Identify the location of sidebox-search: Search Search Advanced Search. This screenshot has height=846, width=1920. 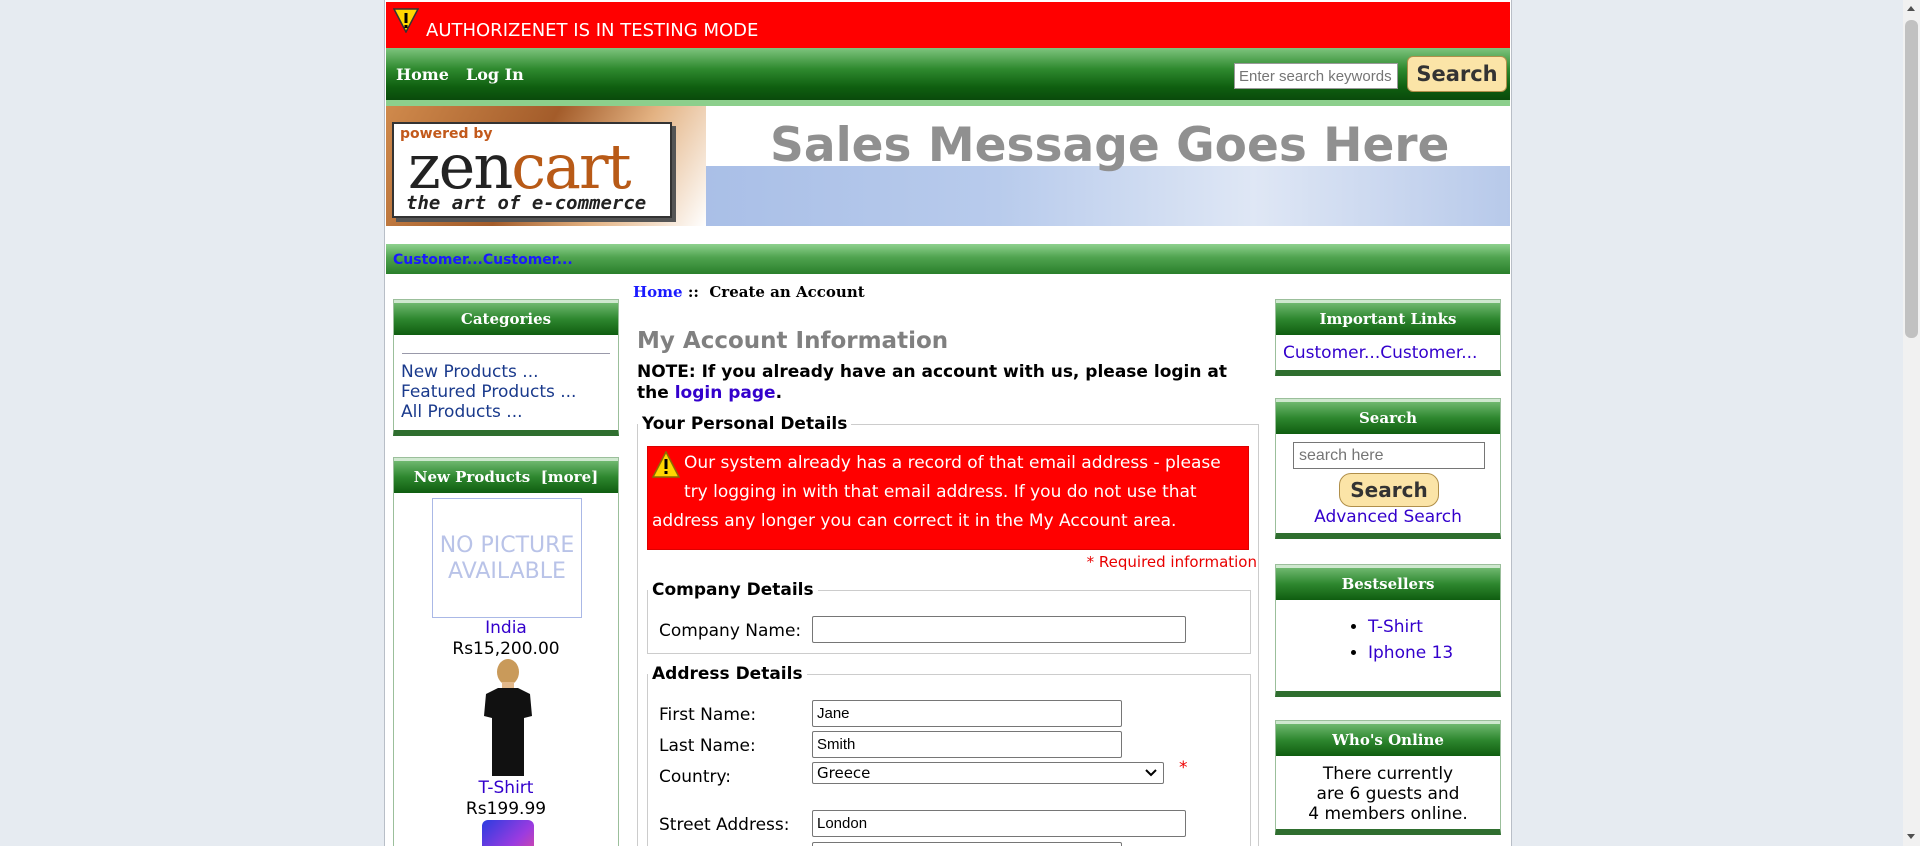
(1388, 468).